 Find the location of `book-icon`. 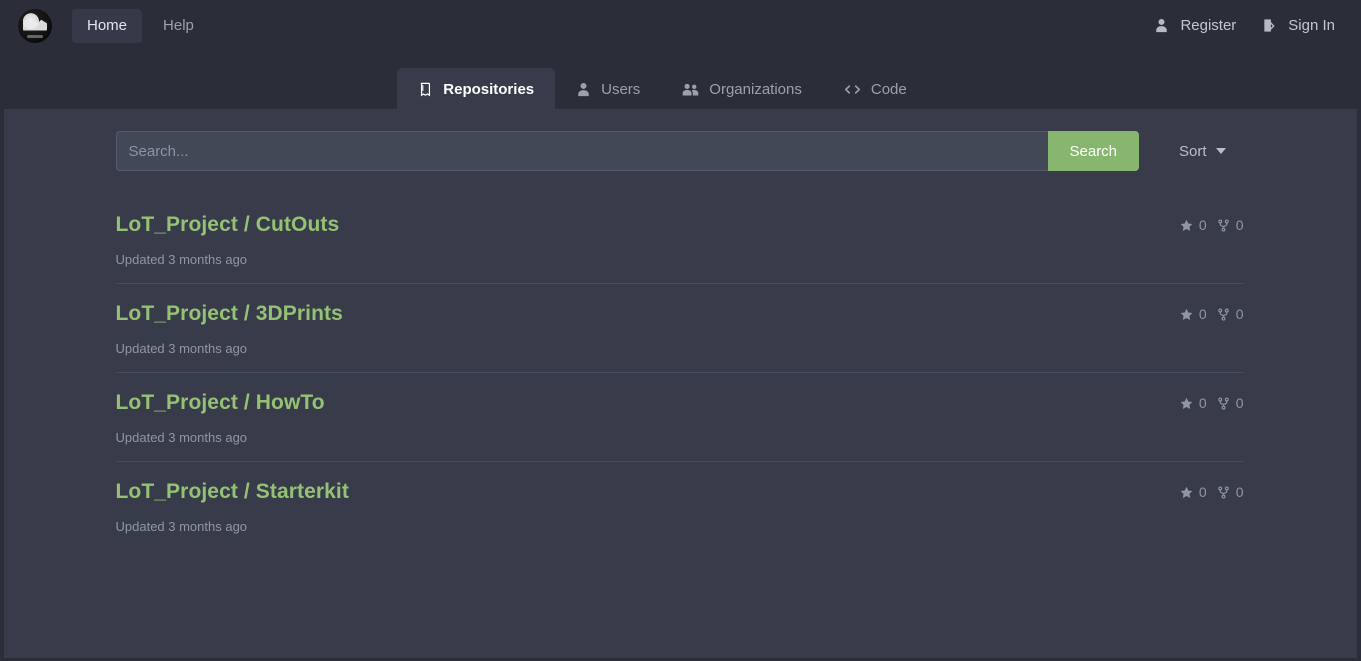

book-icon is located at coordinates (425, 89).